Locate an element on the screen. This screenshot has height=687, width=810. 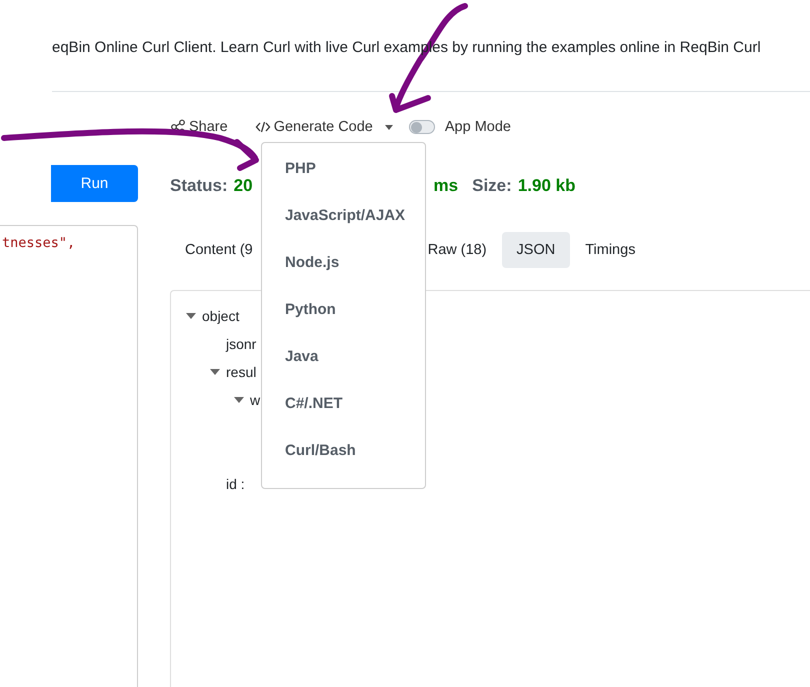
caret-icon is located at coordinates (388, 127).